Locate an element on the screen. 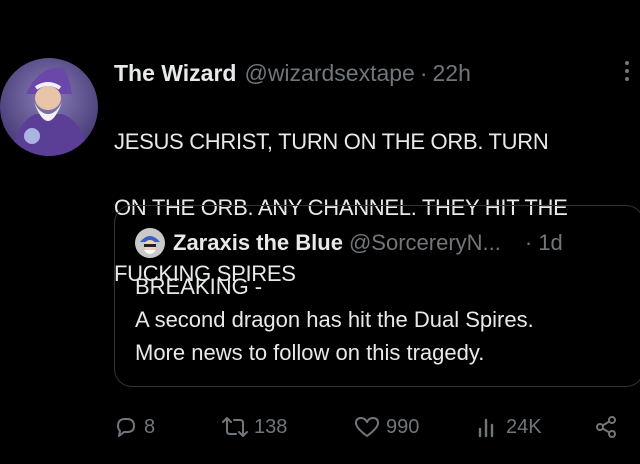  quote-text-line: A second dragon has hit the Dual Spires. is located at coordinates (334, 319).